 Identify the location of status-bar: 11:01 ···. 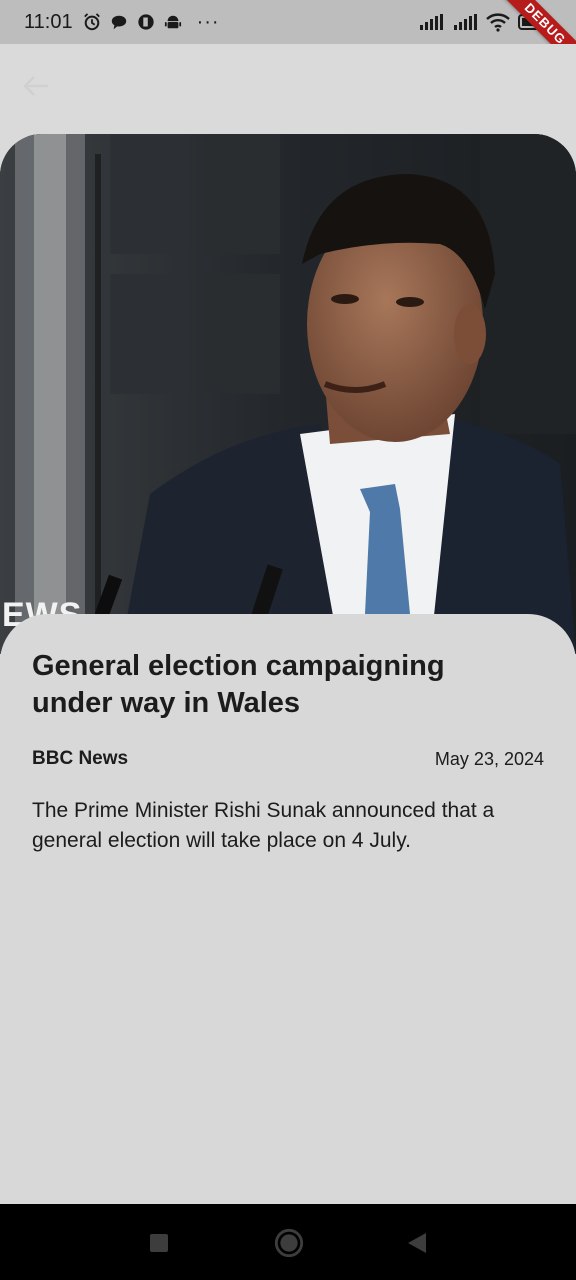
(288, 22).